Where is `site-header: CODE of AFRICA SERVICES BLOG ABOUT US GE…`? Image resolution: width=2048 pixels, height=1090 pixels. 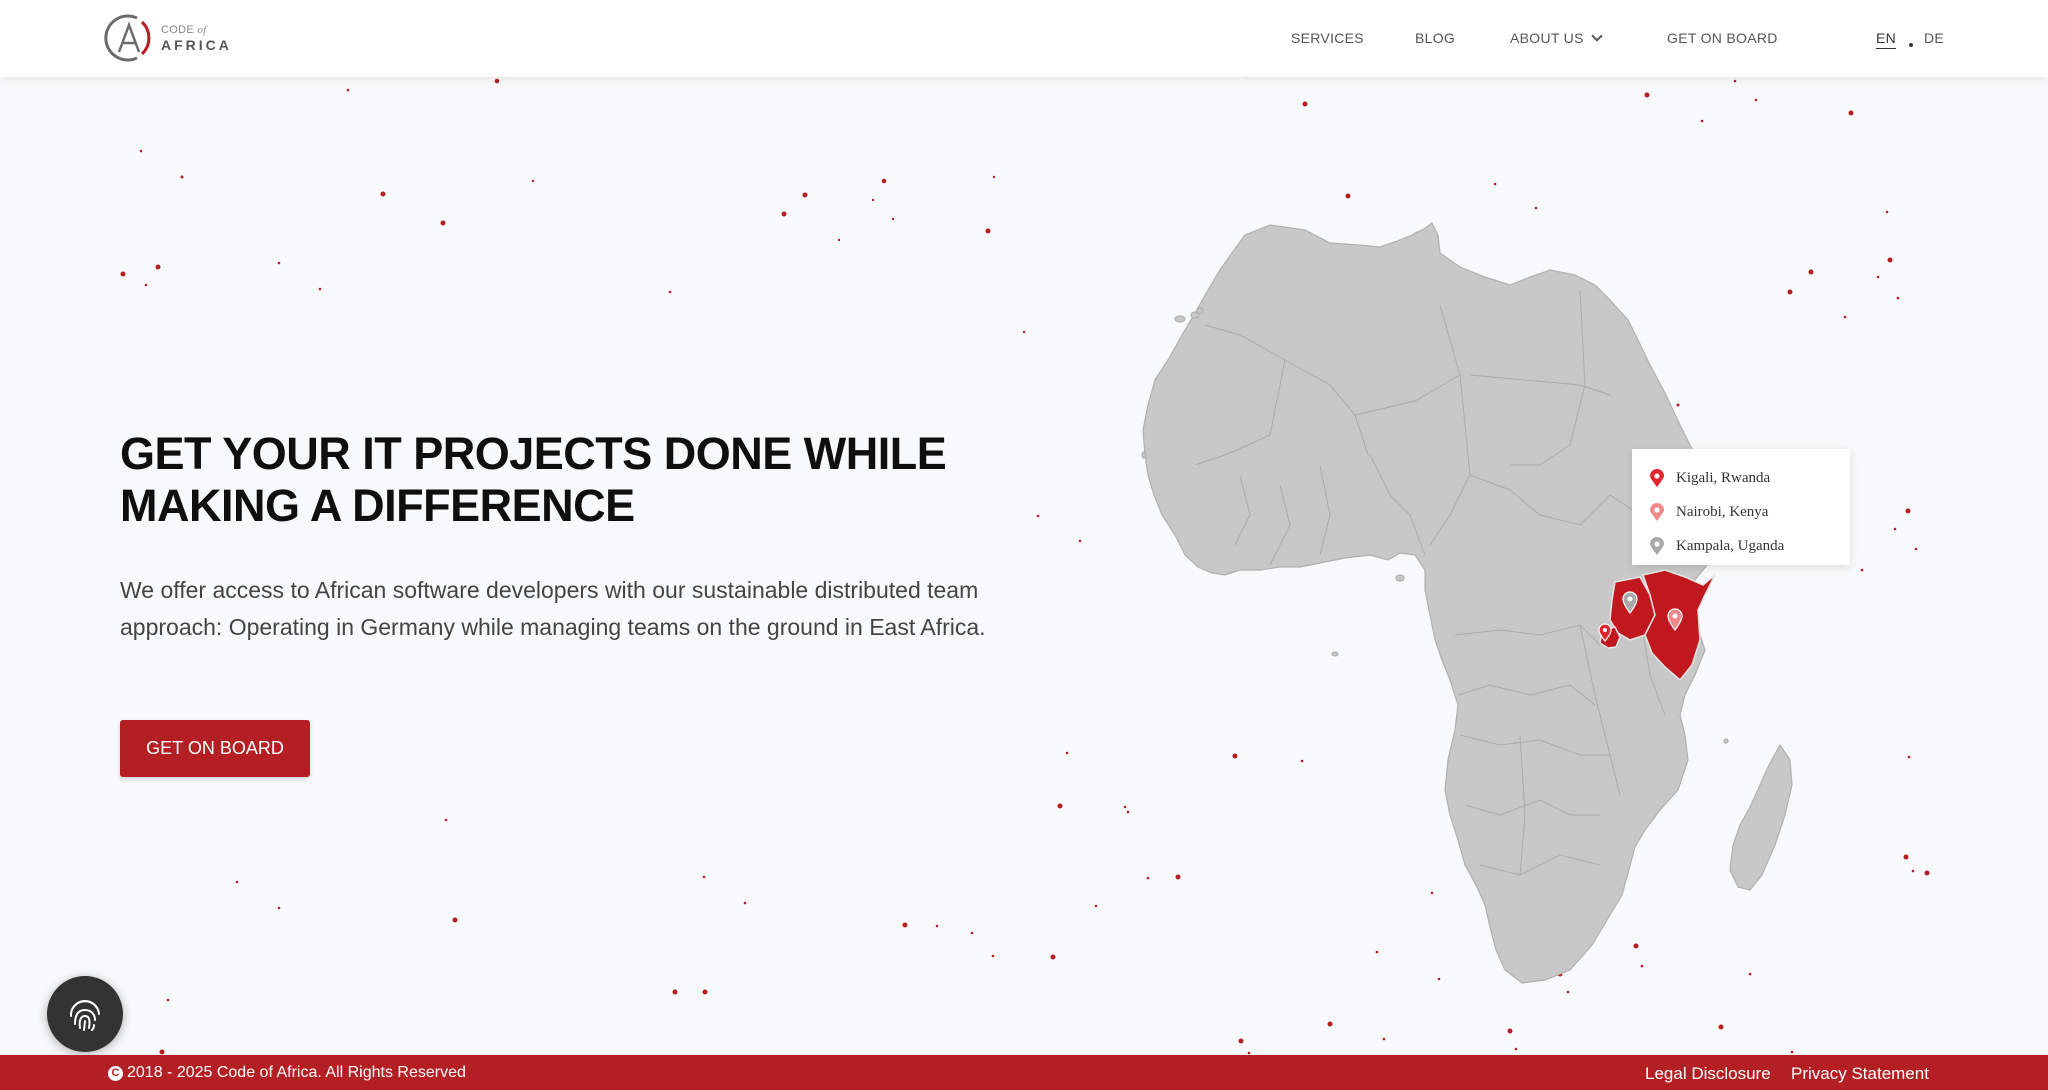
site-header: CODE of AFRICA SERVICES BLOG ABOUT US GE… is located at coordinates (1024, 38).